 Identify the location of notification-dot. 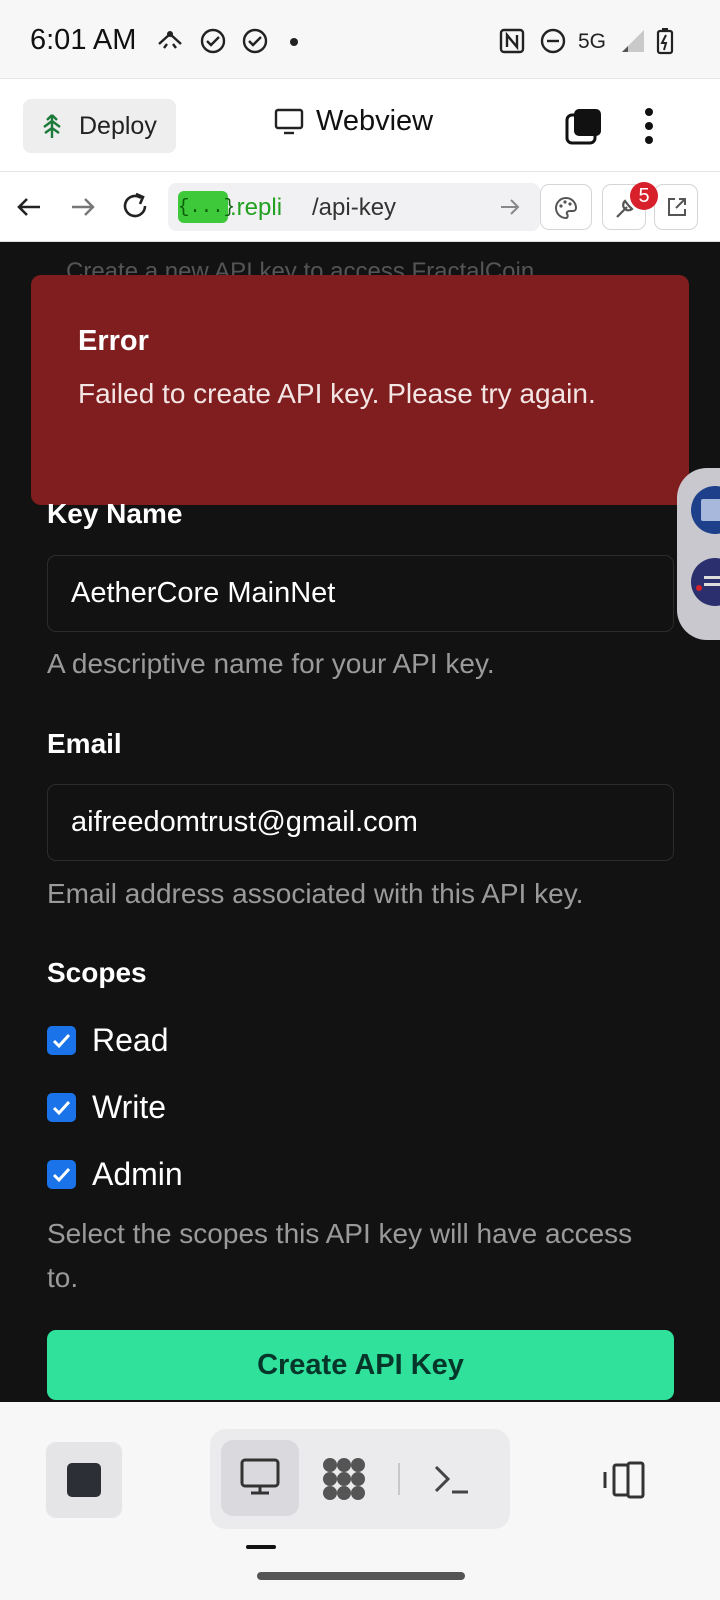
(294, 42).